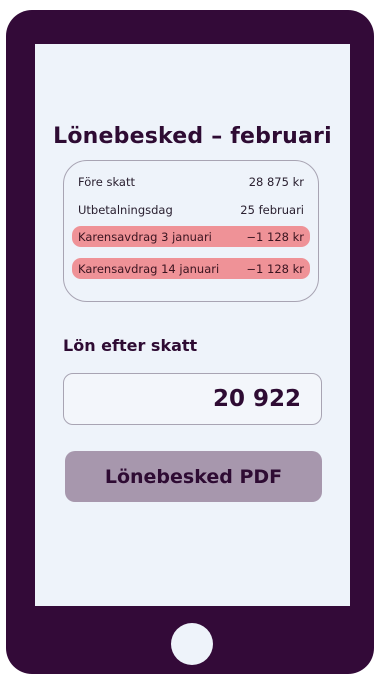 Image resolution: width=377 pixels, height=676 pixels. I want to click on summary-row-label: Utbetalningsdag, so click(125, 209).